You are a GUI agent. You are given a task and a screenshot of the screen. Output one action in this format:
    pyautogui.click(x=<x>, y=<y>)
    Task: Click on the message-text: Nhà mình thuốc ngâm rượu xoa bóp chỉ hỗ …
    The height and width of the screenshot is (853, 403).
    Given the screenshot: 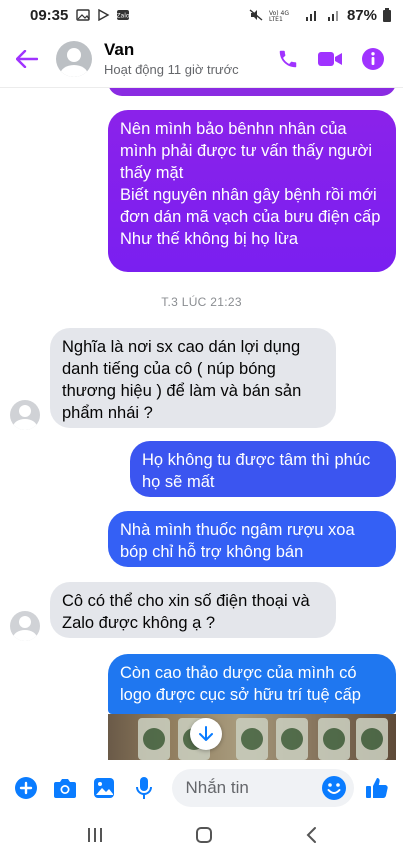 What is the action you would take?
    pyautogui.click(x=237, y=541)
    